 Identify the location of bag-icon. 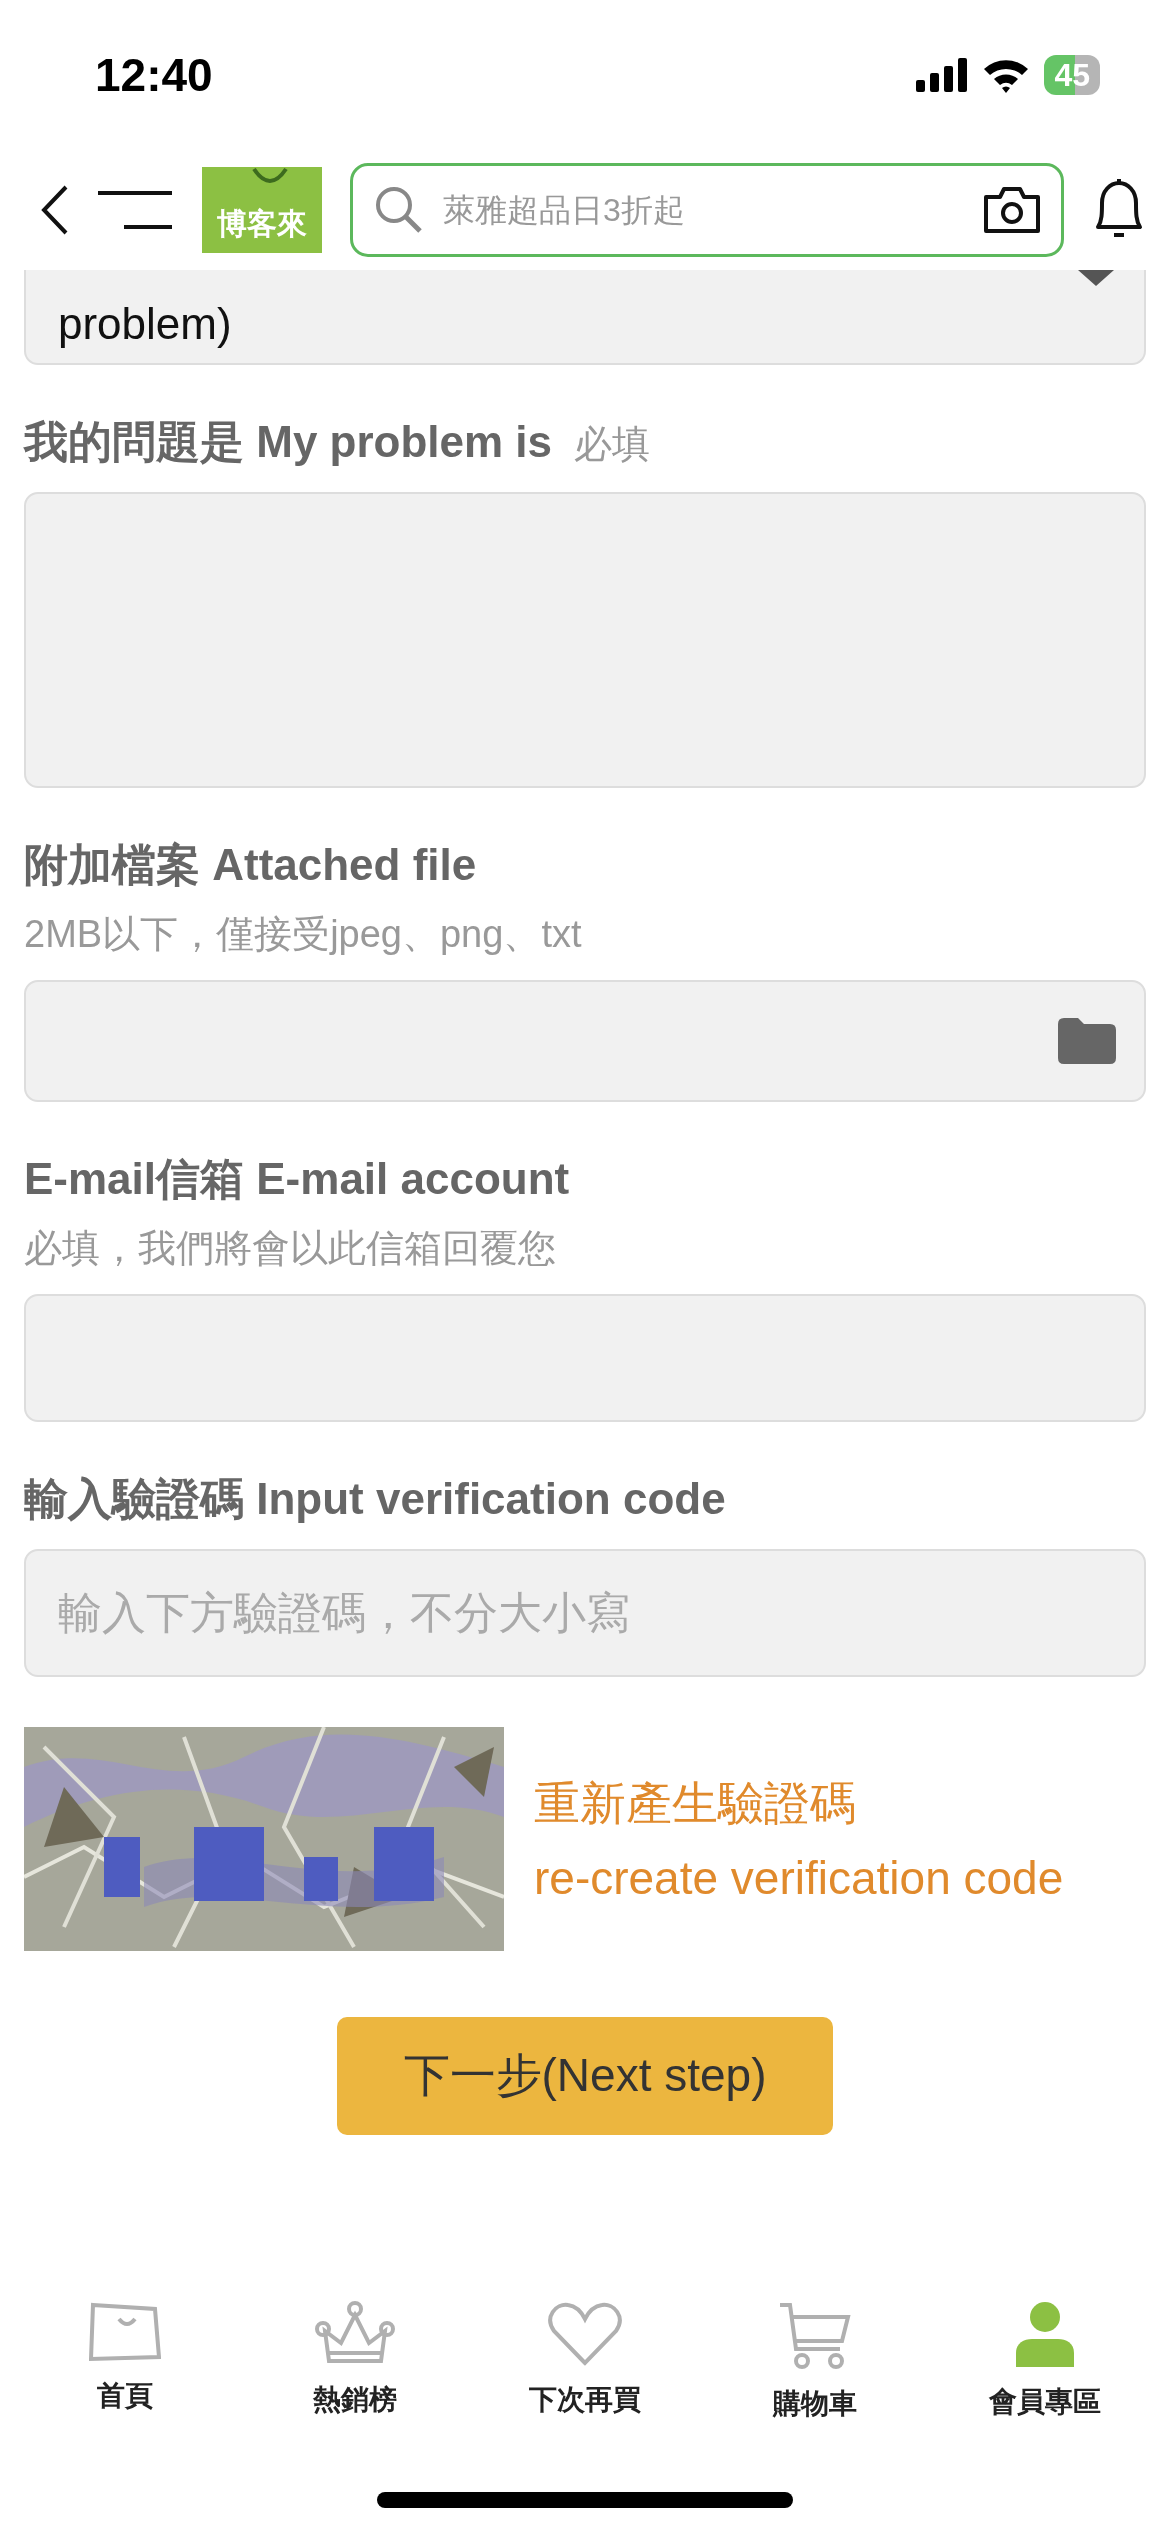
(125, 2332).